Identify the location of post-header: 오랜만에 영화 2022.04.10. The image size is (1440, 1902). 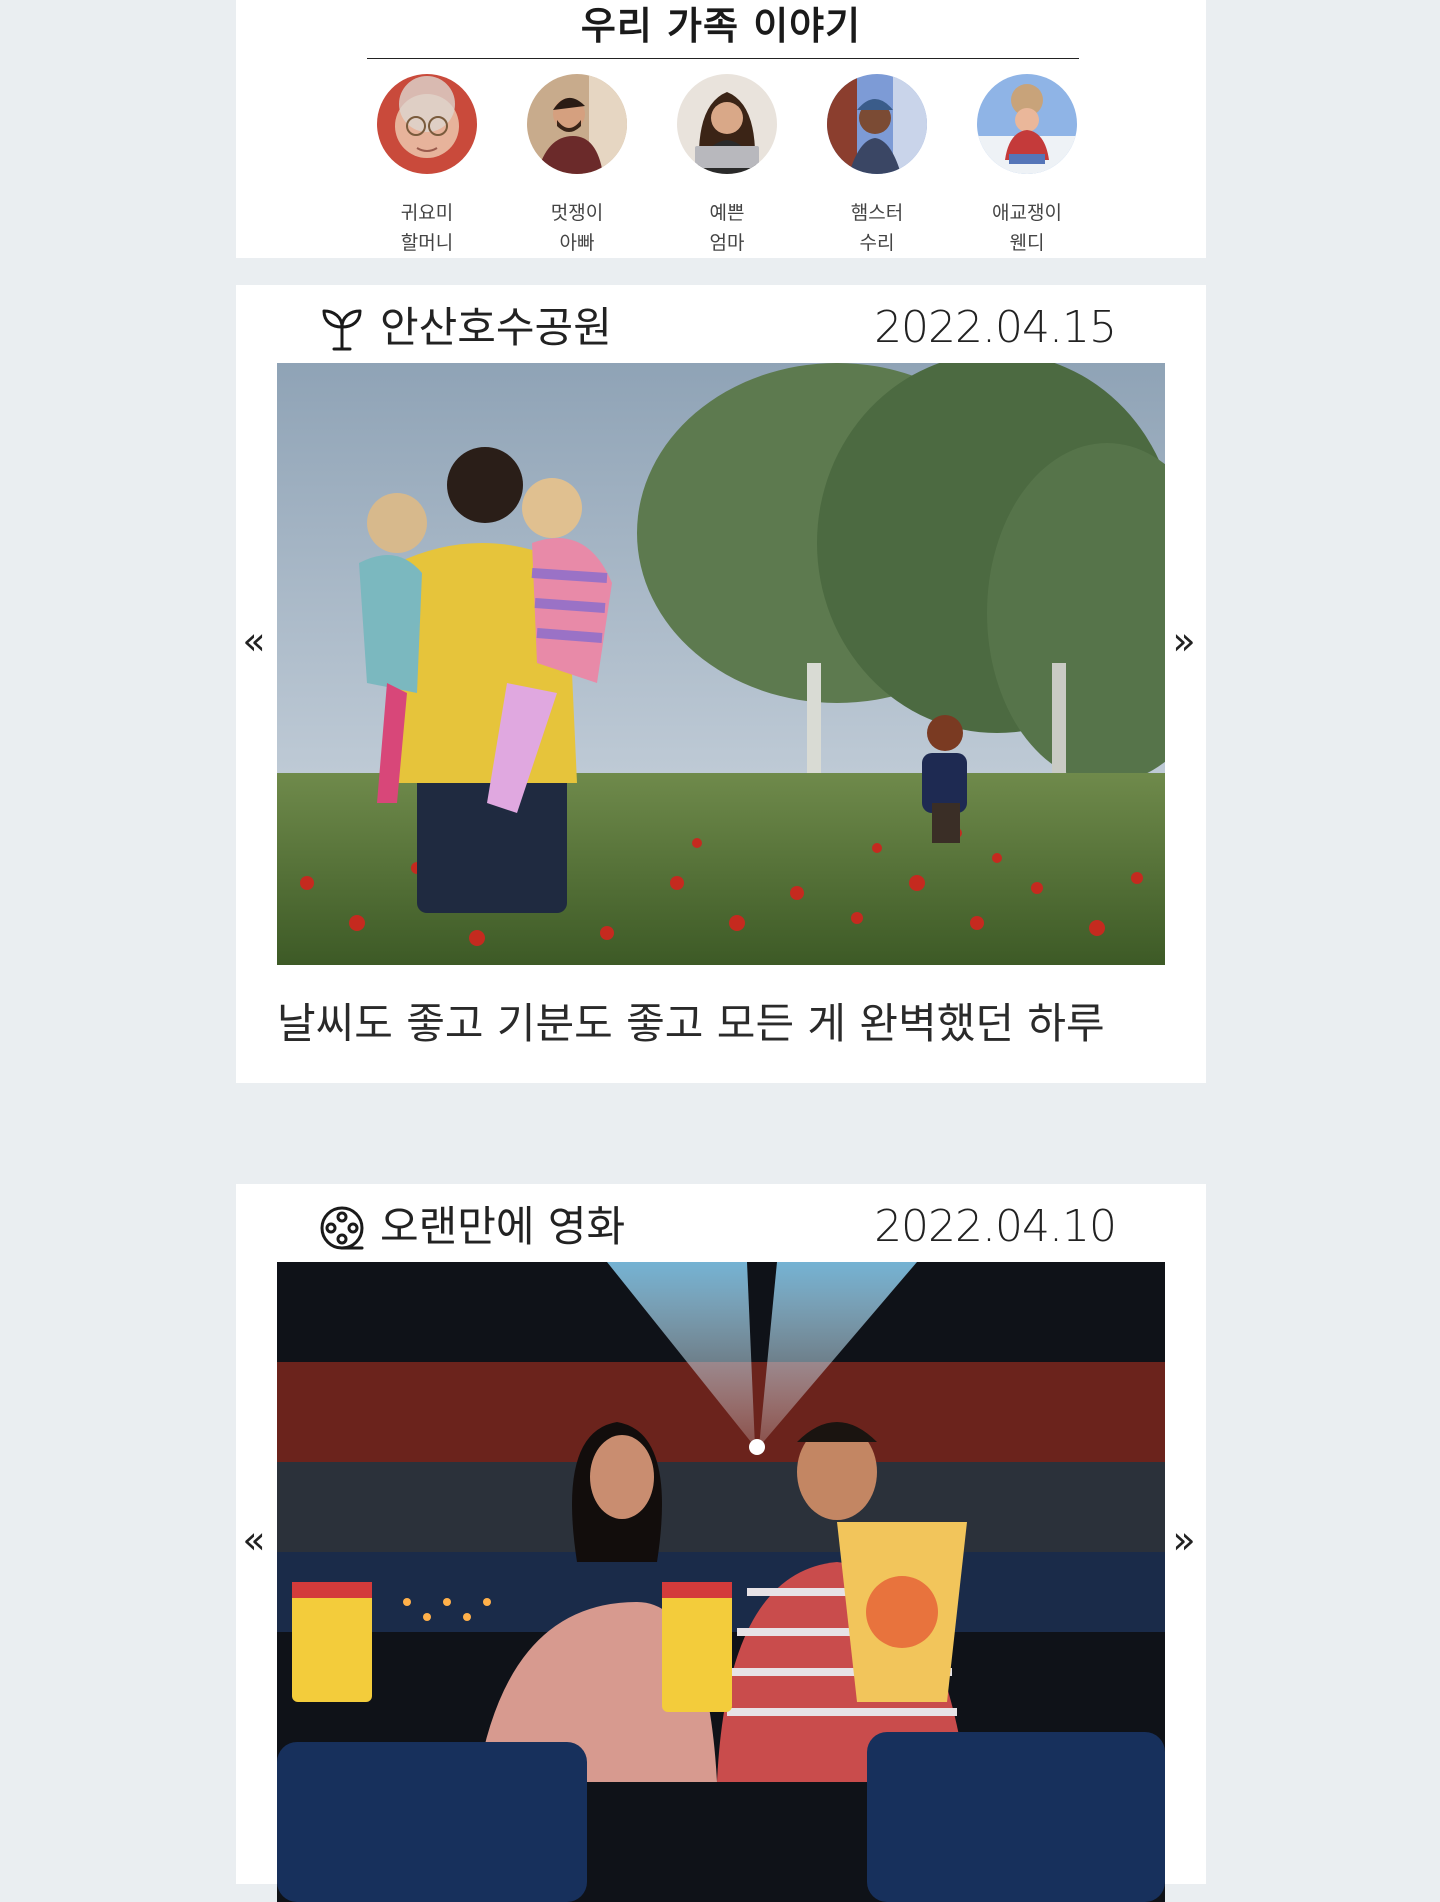
(717, 1225).